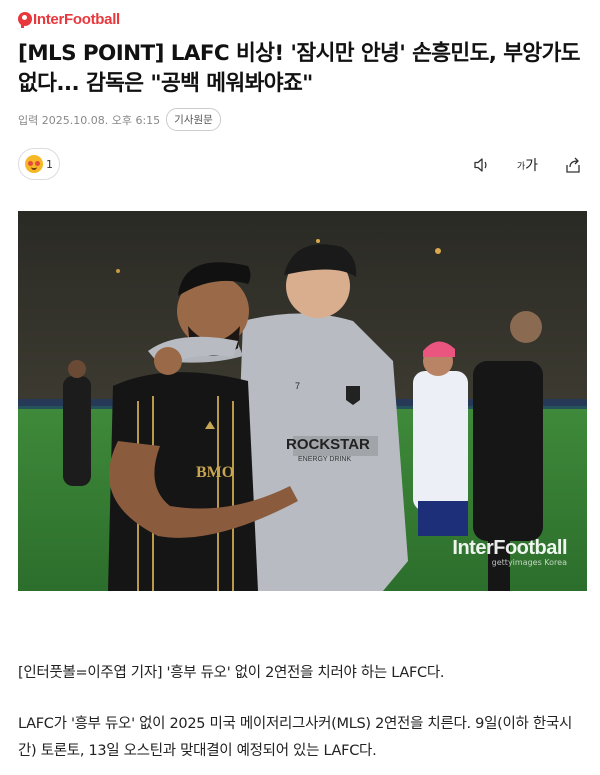 The image size is (600, 775). What do you see at coordinates (324, 459) in the screenshot?
I see `jersey-sponsor-sub: ENERGY DRINK` at bounding box center [324, 459].